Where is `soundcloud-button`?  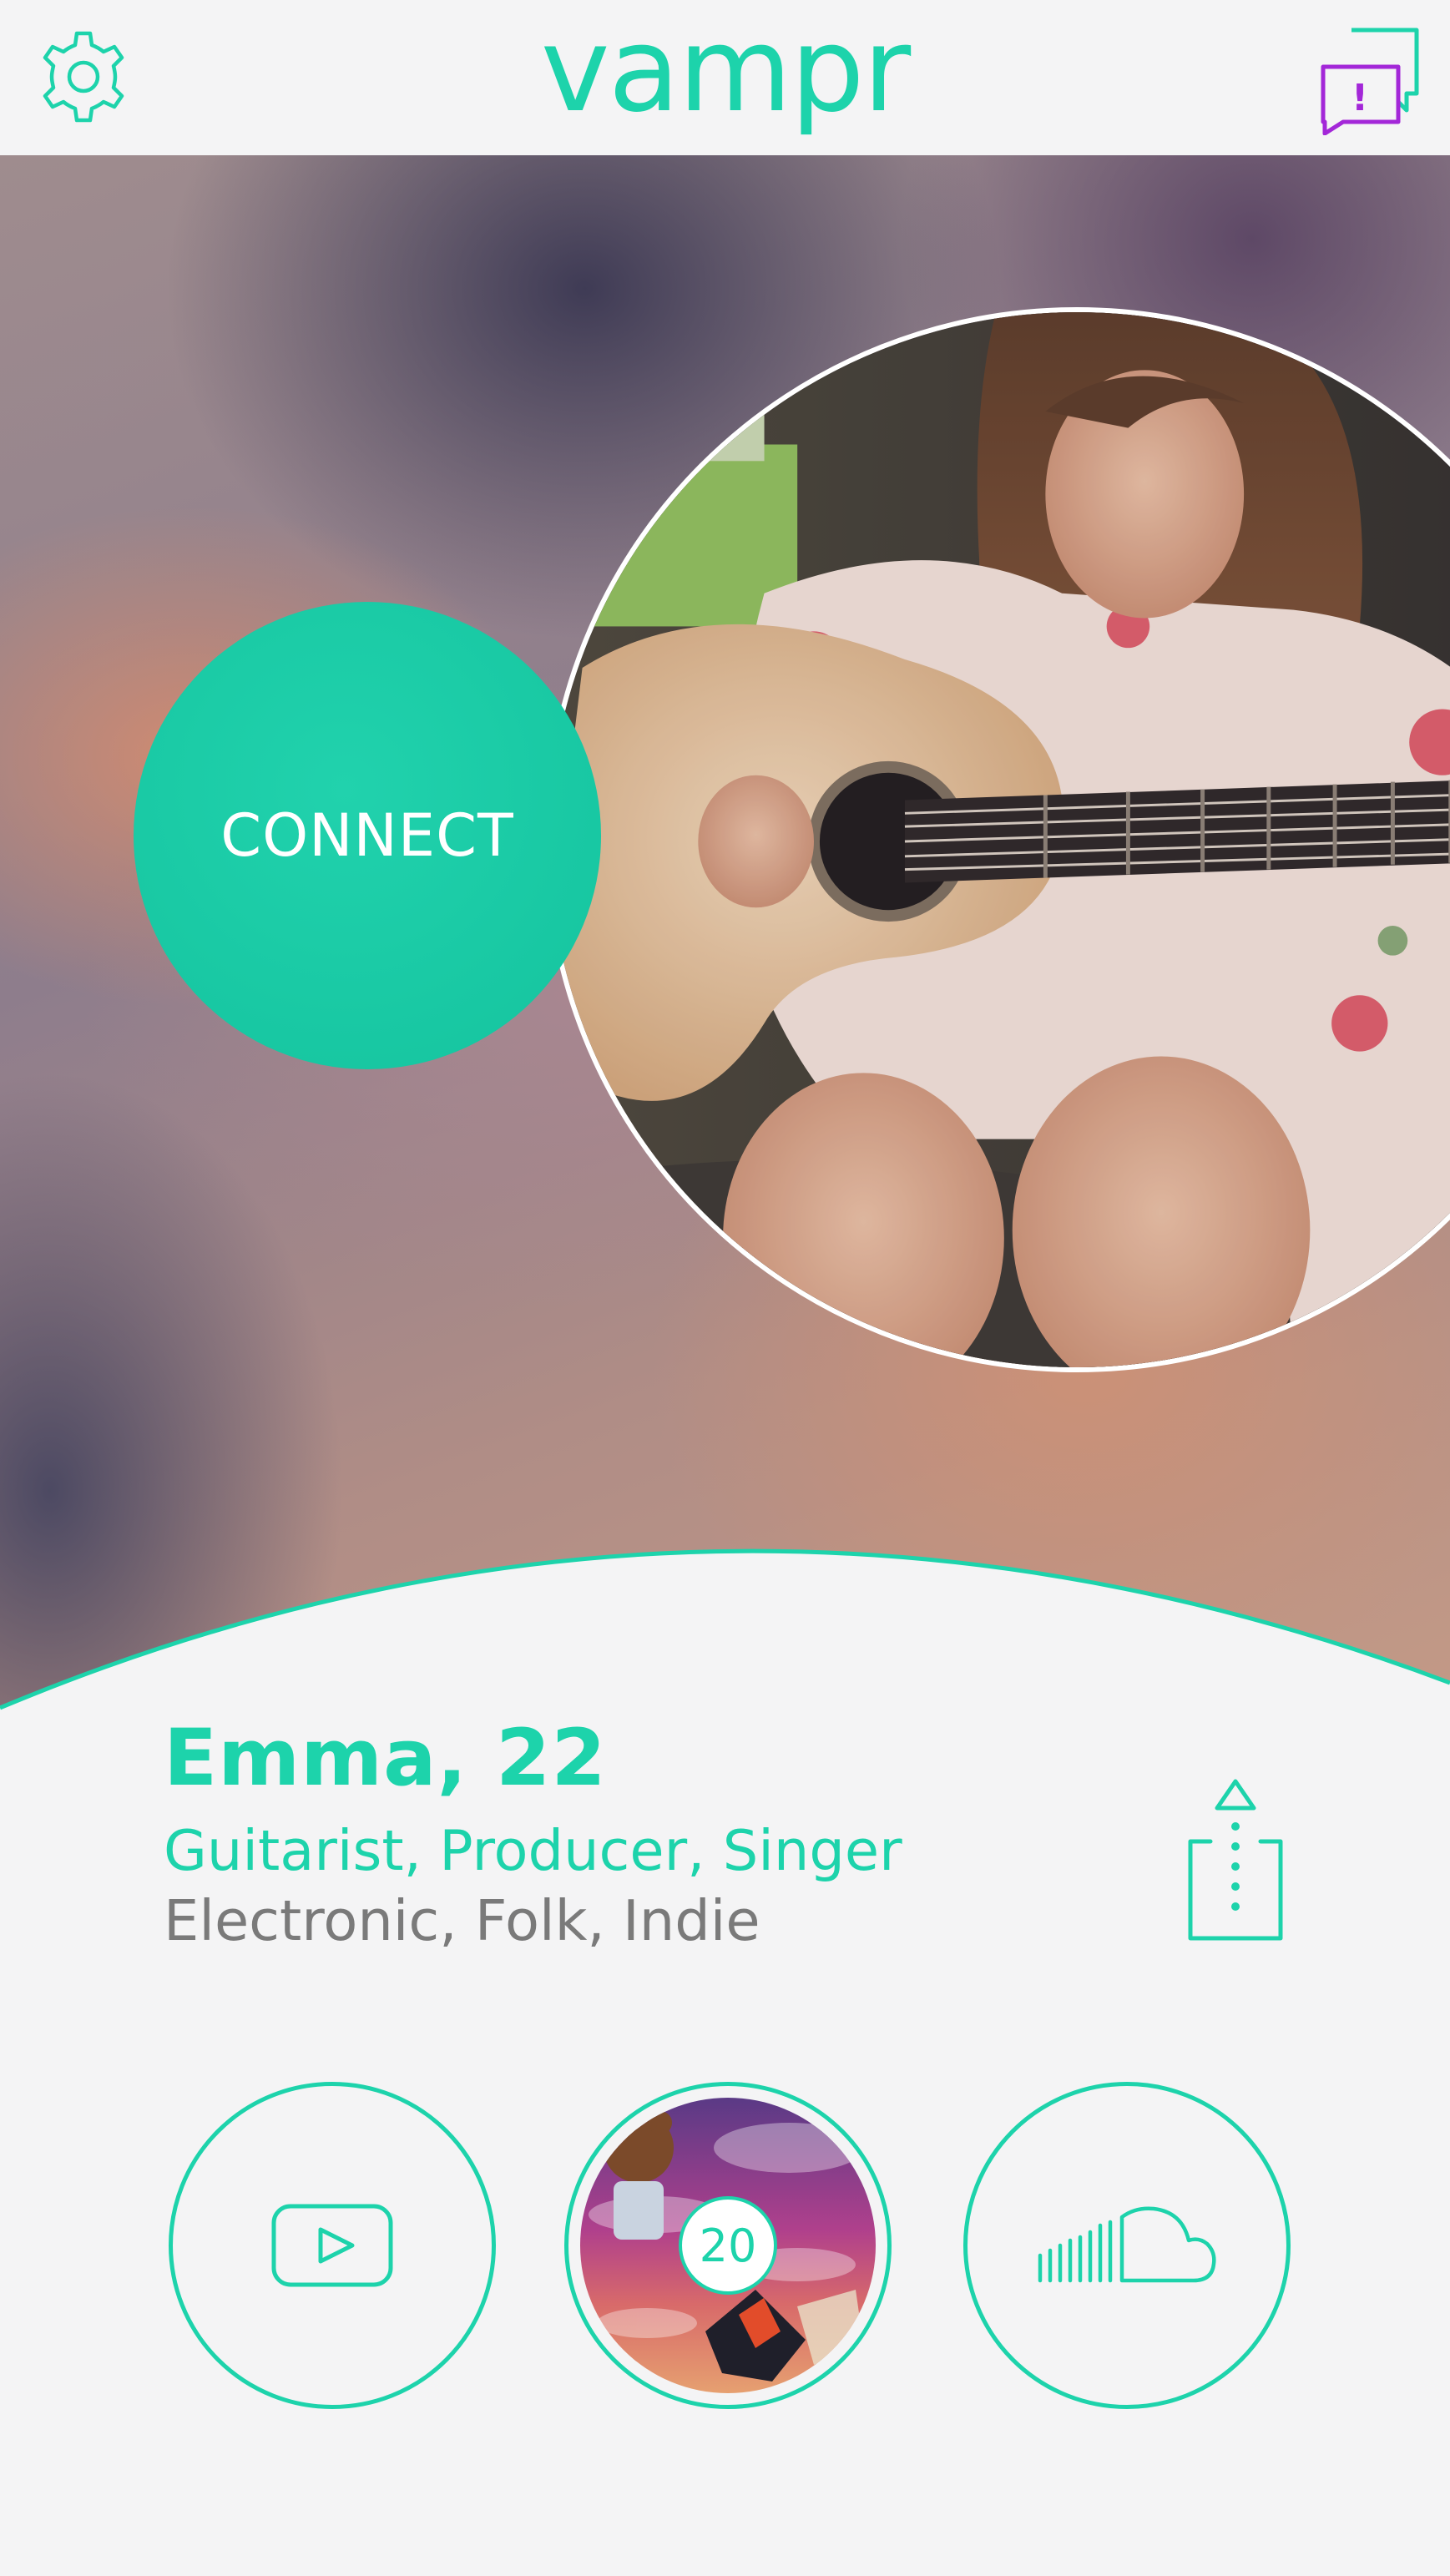
soundcloud-button is located at coordinates (1127, 2245).